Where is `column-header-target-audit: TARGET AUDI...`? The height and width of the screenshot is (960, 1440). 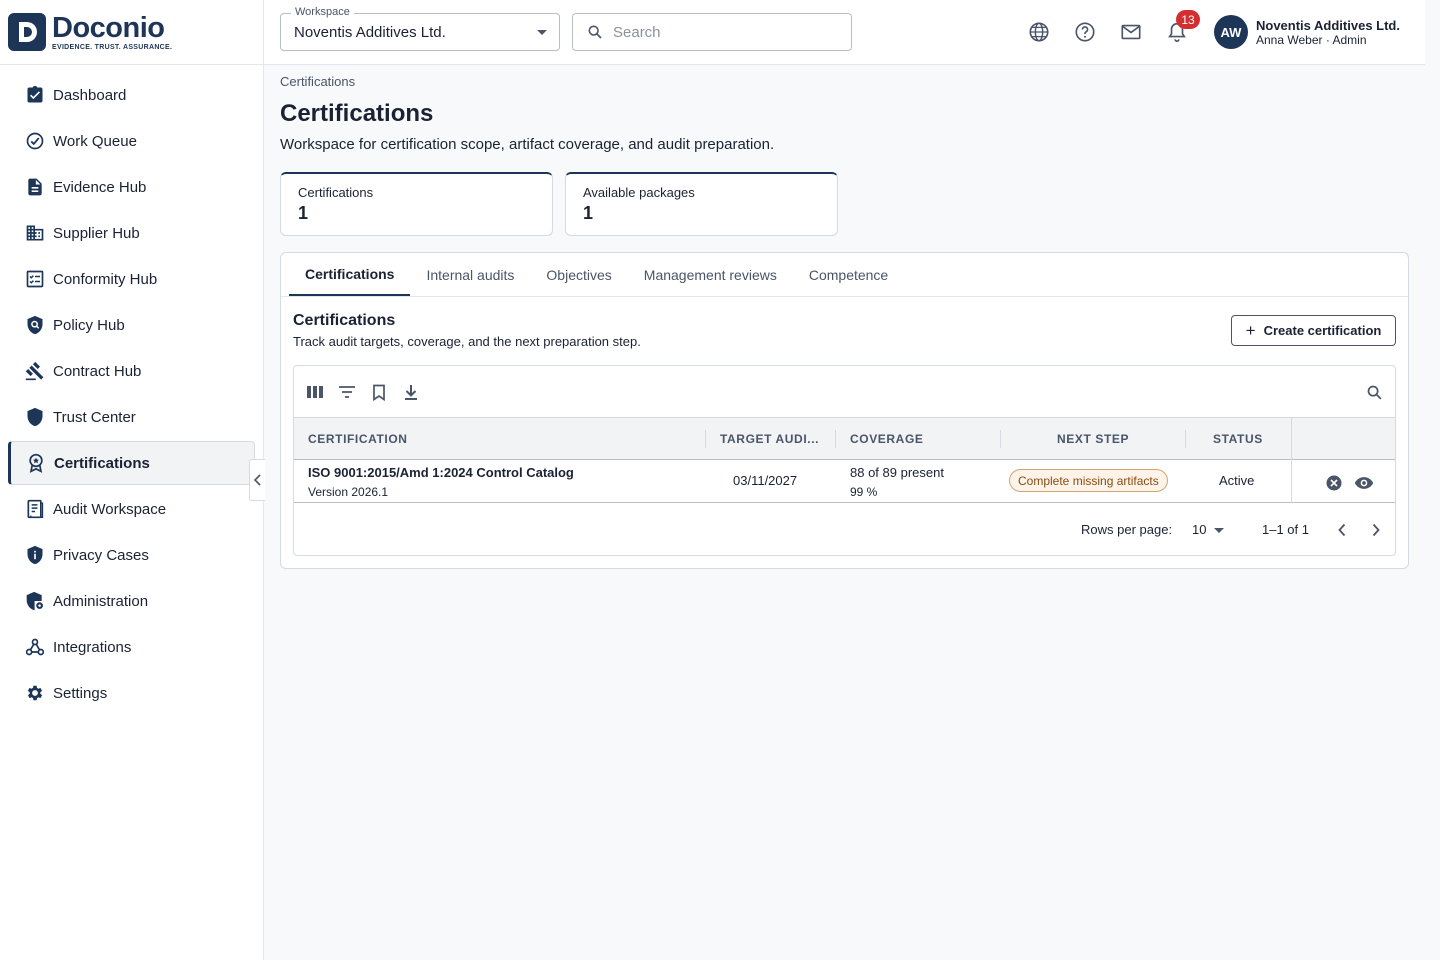
column-header-target-audit: TARGET AUDI... is located at coordinates (769, 439).